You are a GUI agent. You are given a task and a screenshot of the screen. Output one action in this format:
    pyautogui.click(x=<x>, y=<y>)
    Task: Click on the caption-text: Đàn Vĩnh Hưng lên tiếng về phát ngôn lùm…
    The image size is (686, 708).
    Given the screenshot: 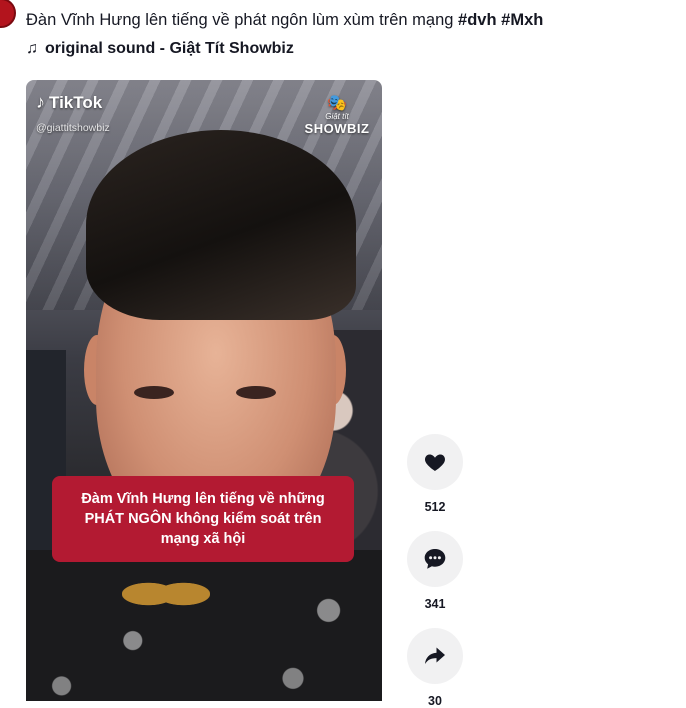 What is the action you would take?
    pyautogui.click(x=242, y=20)
    